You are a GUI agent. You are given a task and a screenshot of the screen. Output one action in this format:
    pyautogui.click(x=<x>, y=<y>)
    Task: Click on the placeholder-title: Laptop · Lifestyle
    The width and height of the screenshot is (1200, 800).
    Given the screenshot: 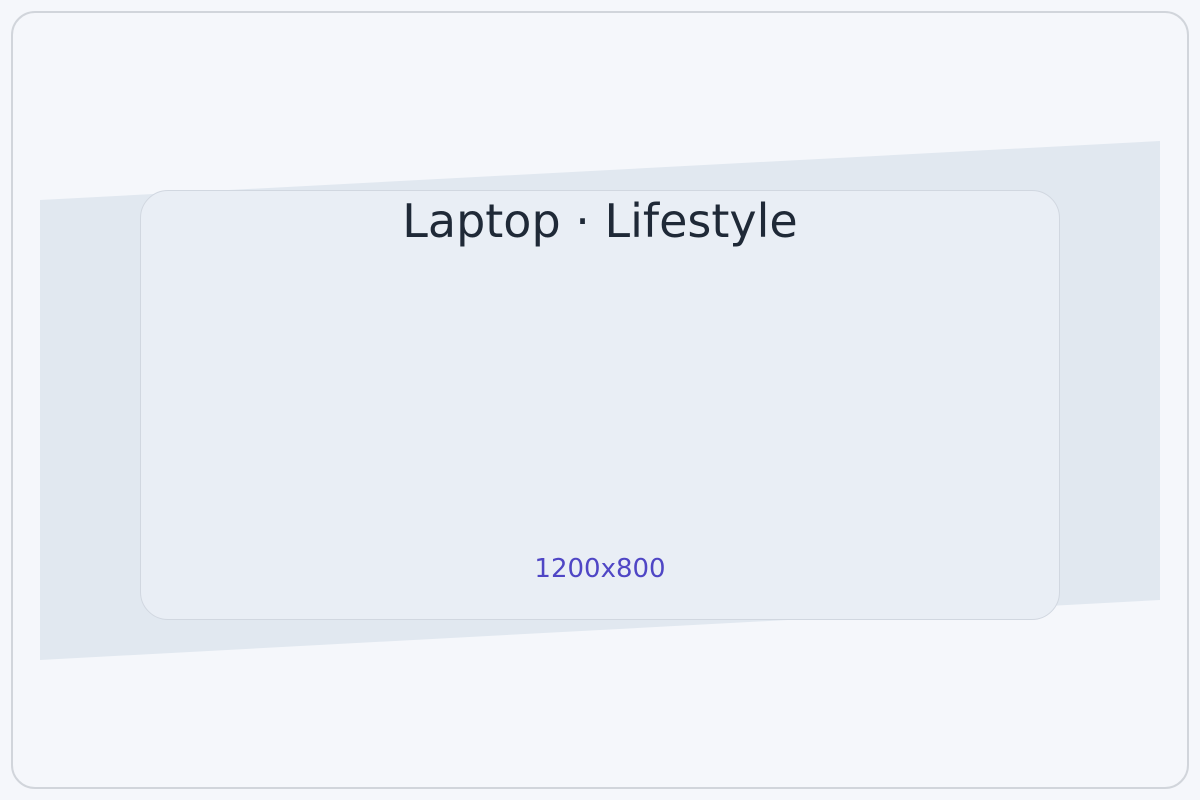 What is the action you would take?
    pyautogui.click(x=600, y=221)
    